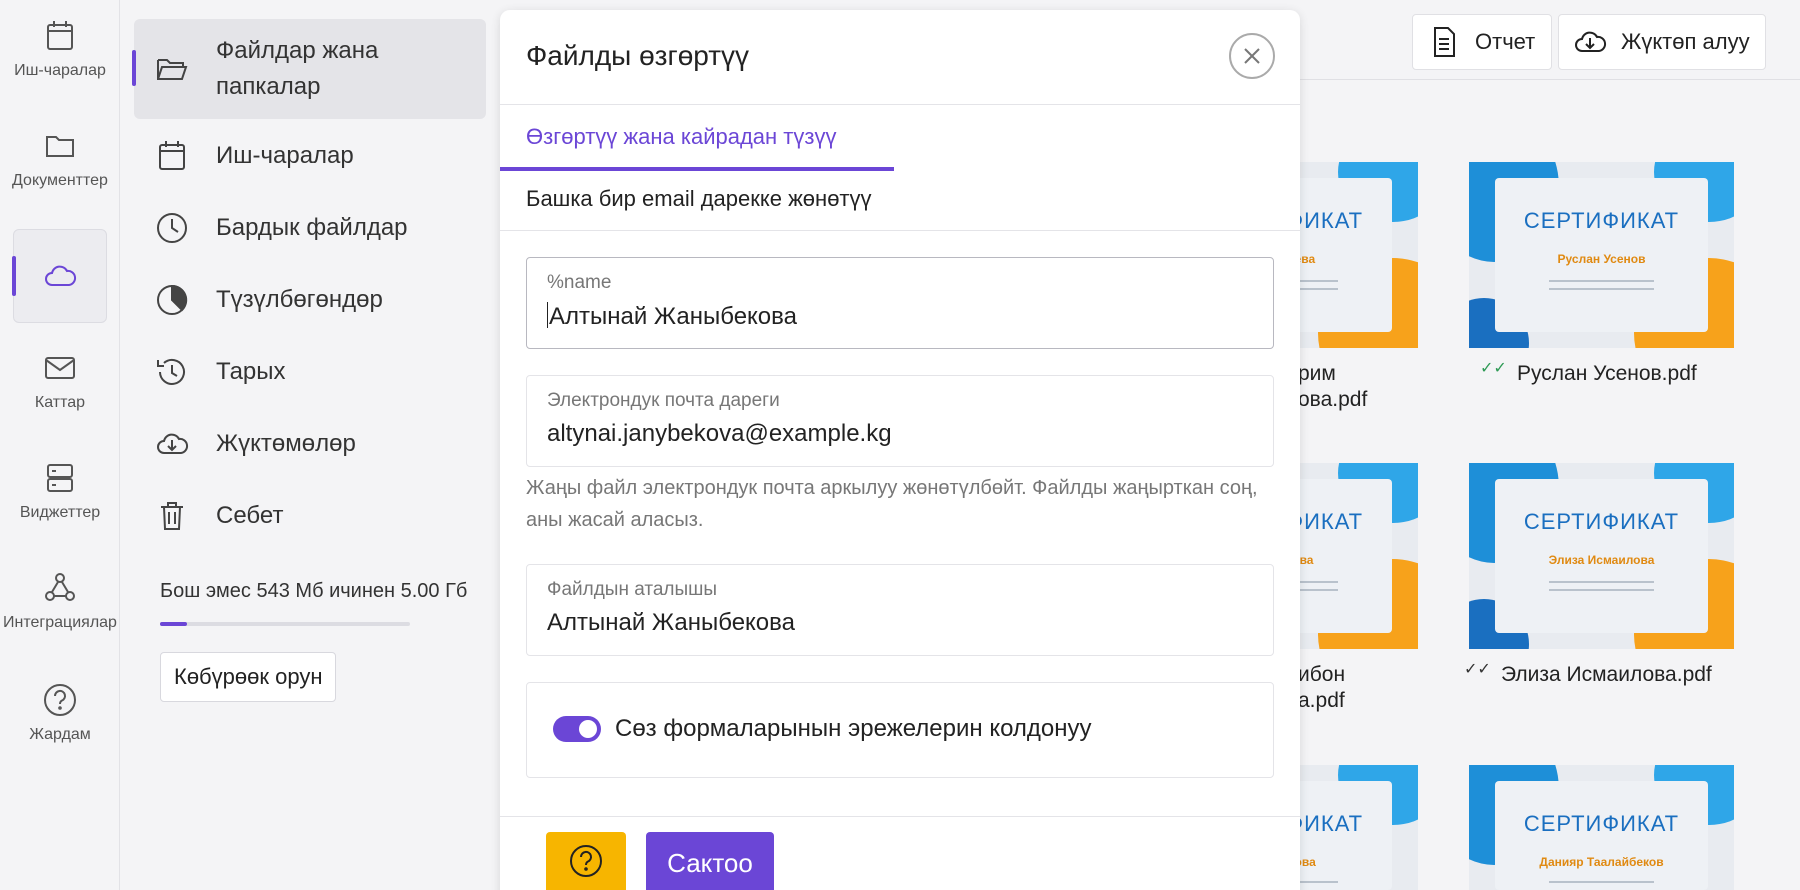  I want to click on storage-progress-fill, so click(173, 624).